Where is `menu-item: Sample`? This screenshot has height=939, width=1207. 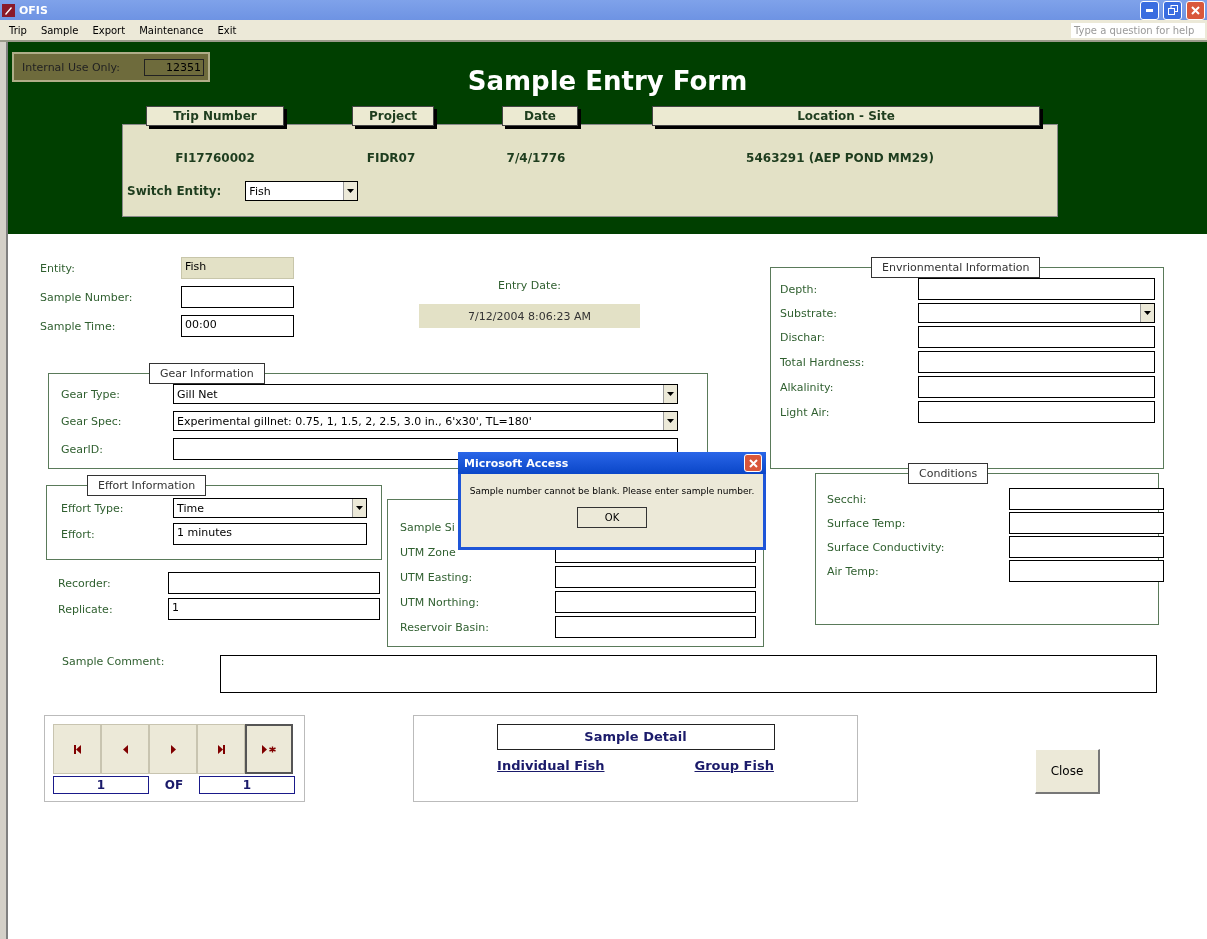 menu-item: Sample is located at coordinates (59, 30).